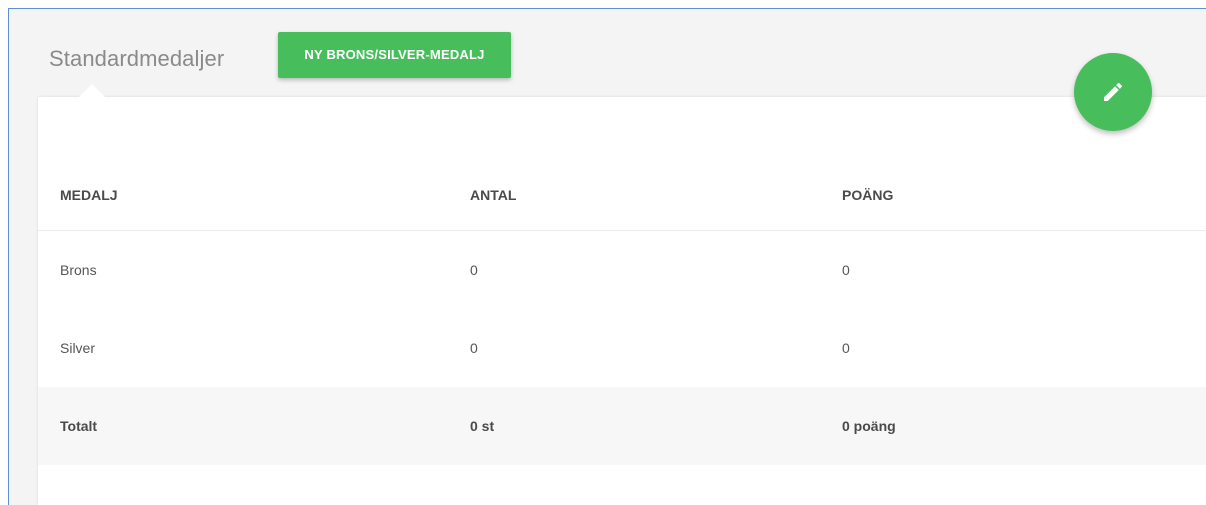 This screenshot has height=505, width=1206. Describe the element at coordinates (622, 348) in the screenshot. I see `table-row: Silver 0 0` at that location.